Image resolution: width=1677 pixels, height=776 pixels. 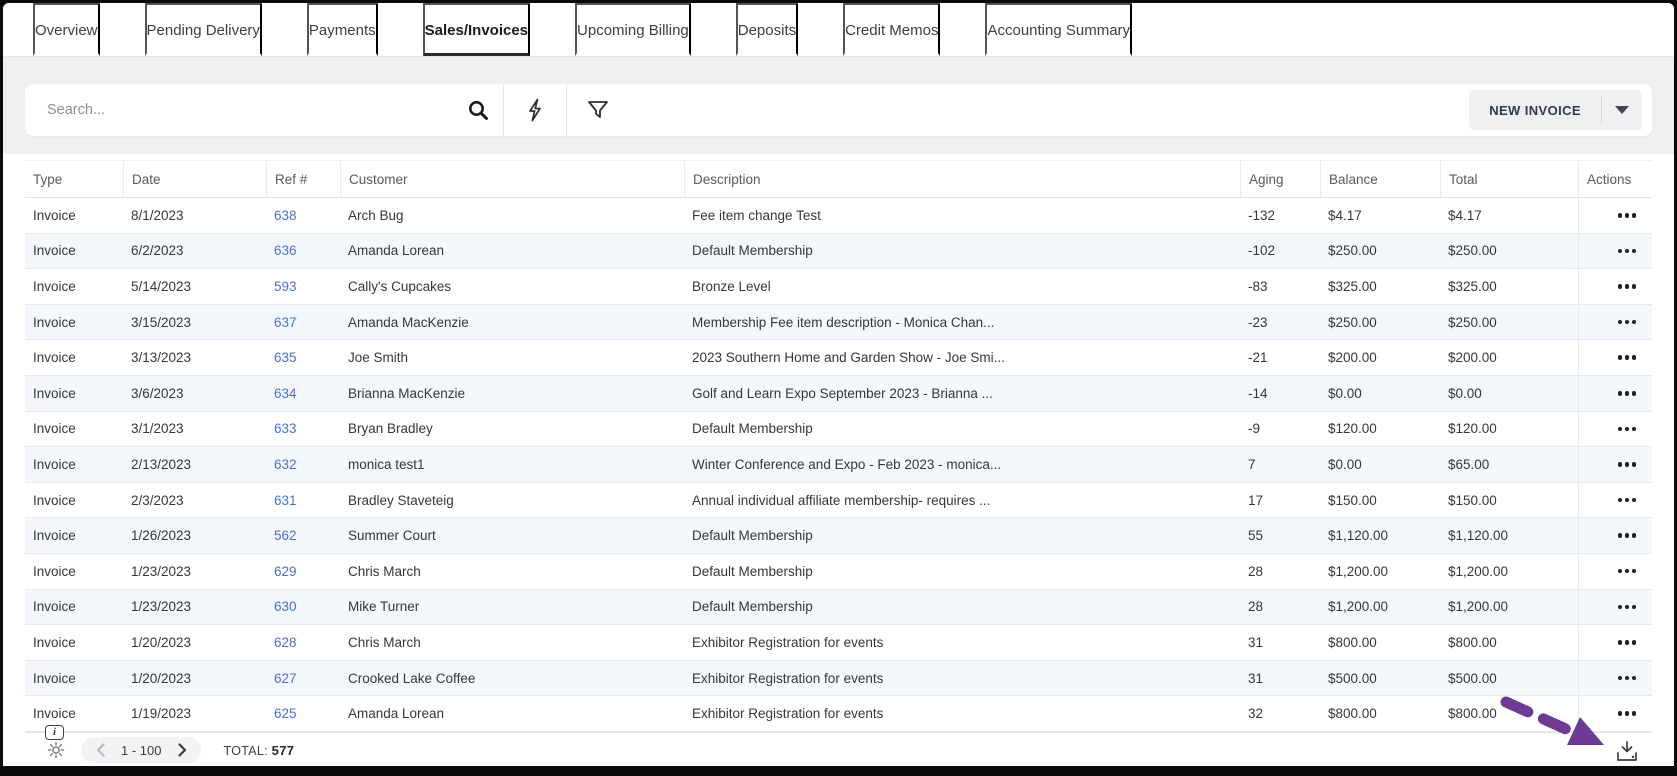 I want to click on column-header-description: Description, so click(x=962, y=179).